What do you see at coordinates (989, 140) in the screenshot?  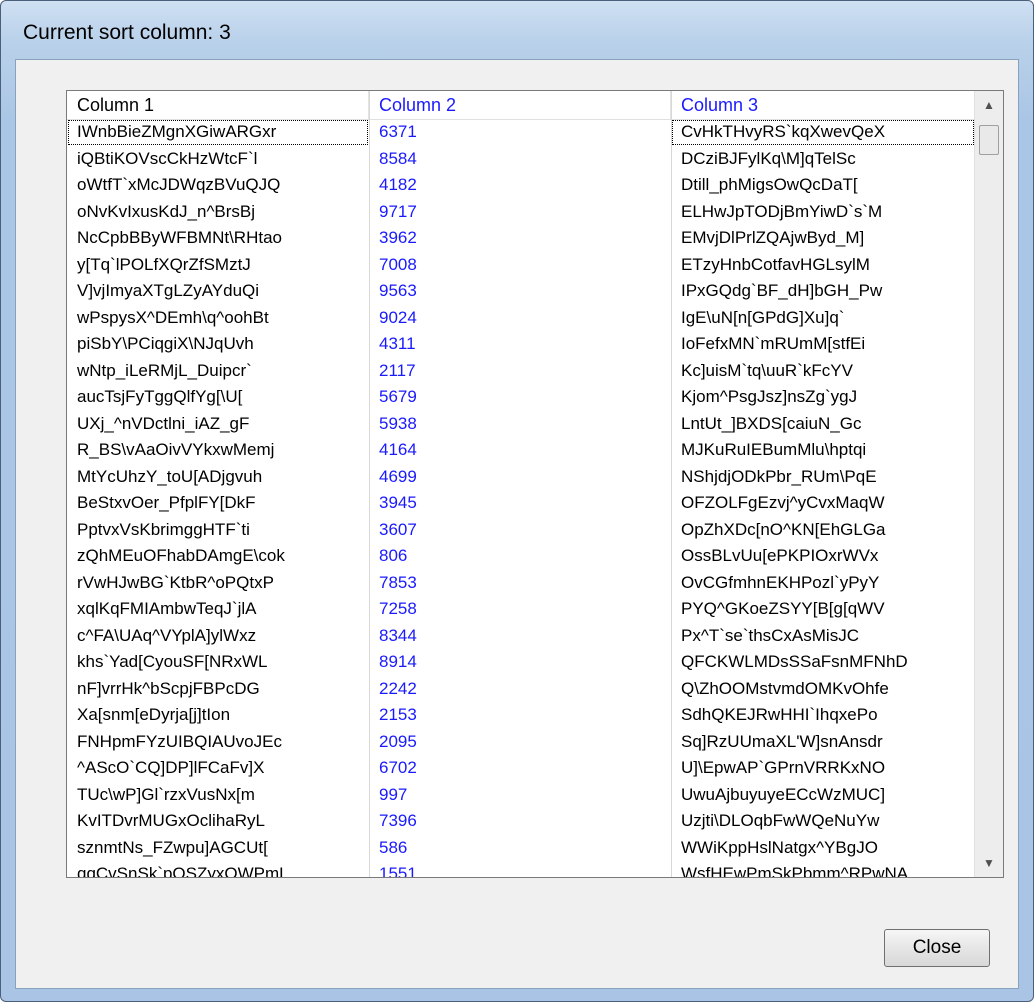 I see `scrollbar-thumb` at bounding box center [989, 140].